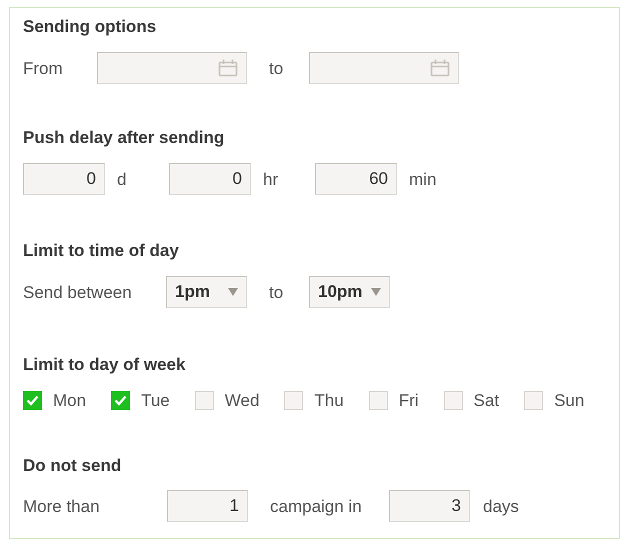  Describe the element at coordinates (408, 400) in the screenshot. I see `day-label: Fri` at that location.